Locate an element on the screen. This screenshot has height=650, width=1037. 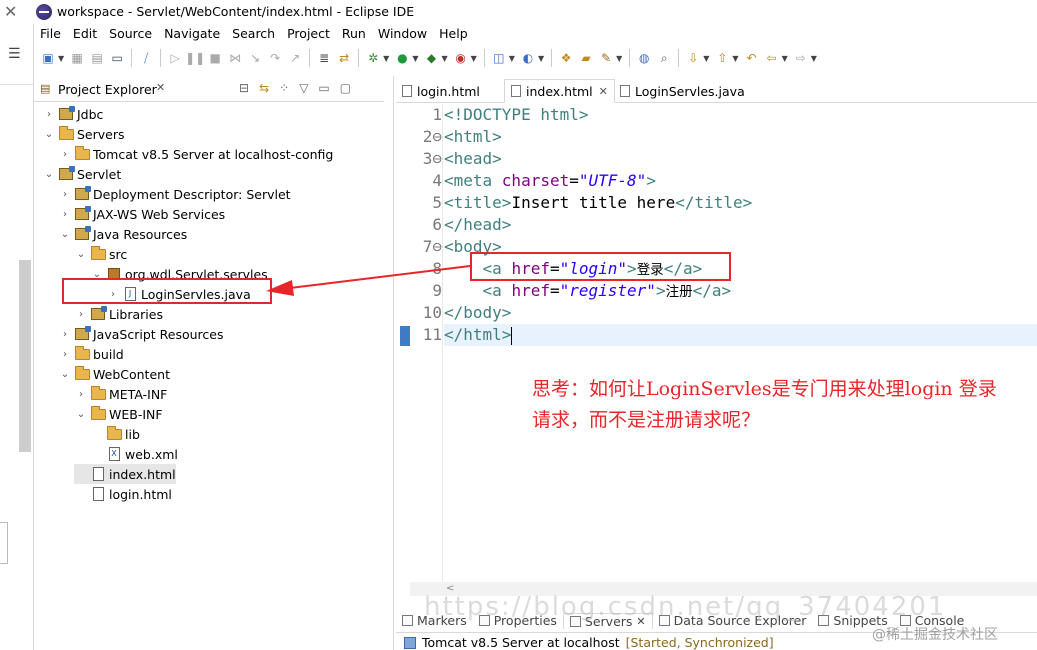
tree-item: ⌄ Java Resources is located at coordinates (122, 234).